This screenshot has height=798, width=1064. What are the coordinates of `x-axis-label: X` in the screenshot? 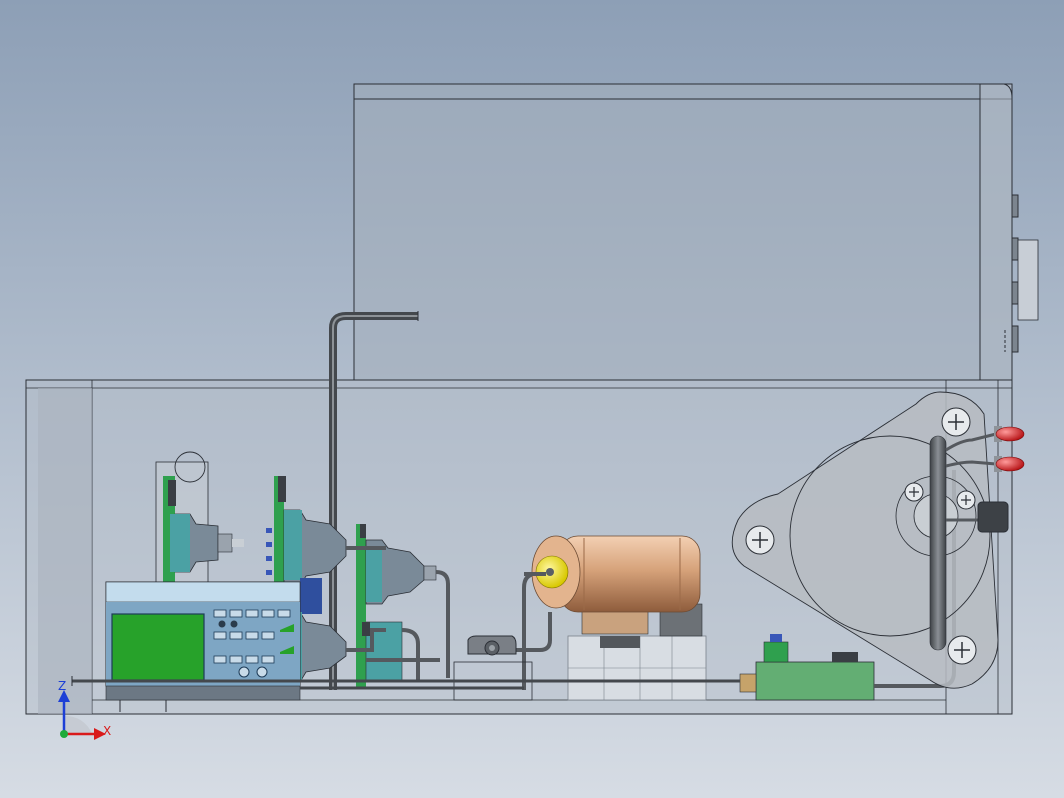 It's located at (107, 731).